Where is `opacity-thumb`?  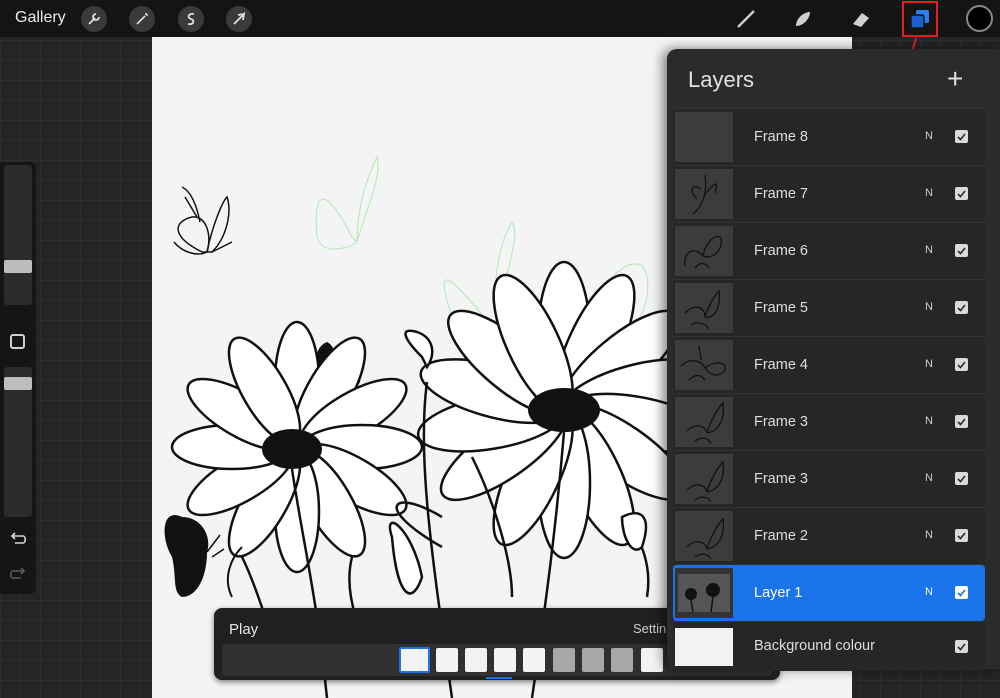
opacity-thumb is located at coordinates (18, 383).